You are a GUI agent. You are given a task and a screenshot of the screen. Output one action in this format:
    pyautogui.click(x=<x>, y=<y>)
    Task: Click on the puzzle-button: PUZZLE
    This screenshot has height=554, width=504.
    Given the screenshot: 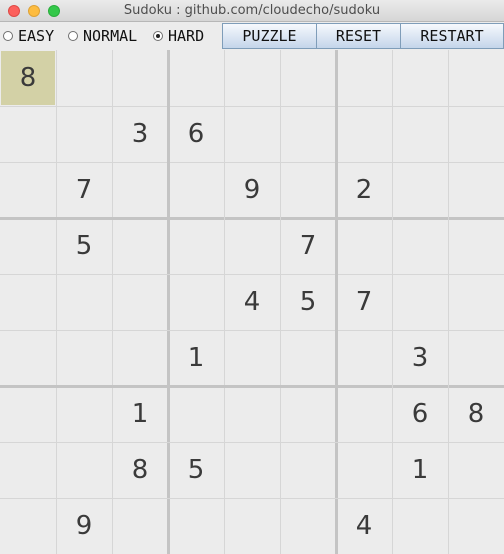 What is the action you would take?
    pyautogui.click(x=269, y=36)
    